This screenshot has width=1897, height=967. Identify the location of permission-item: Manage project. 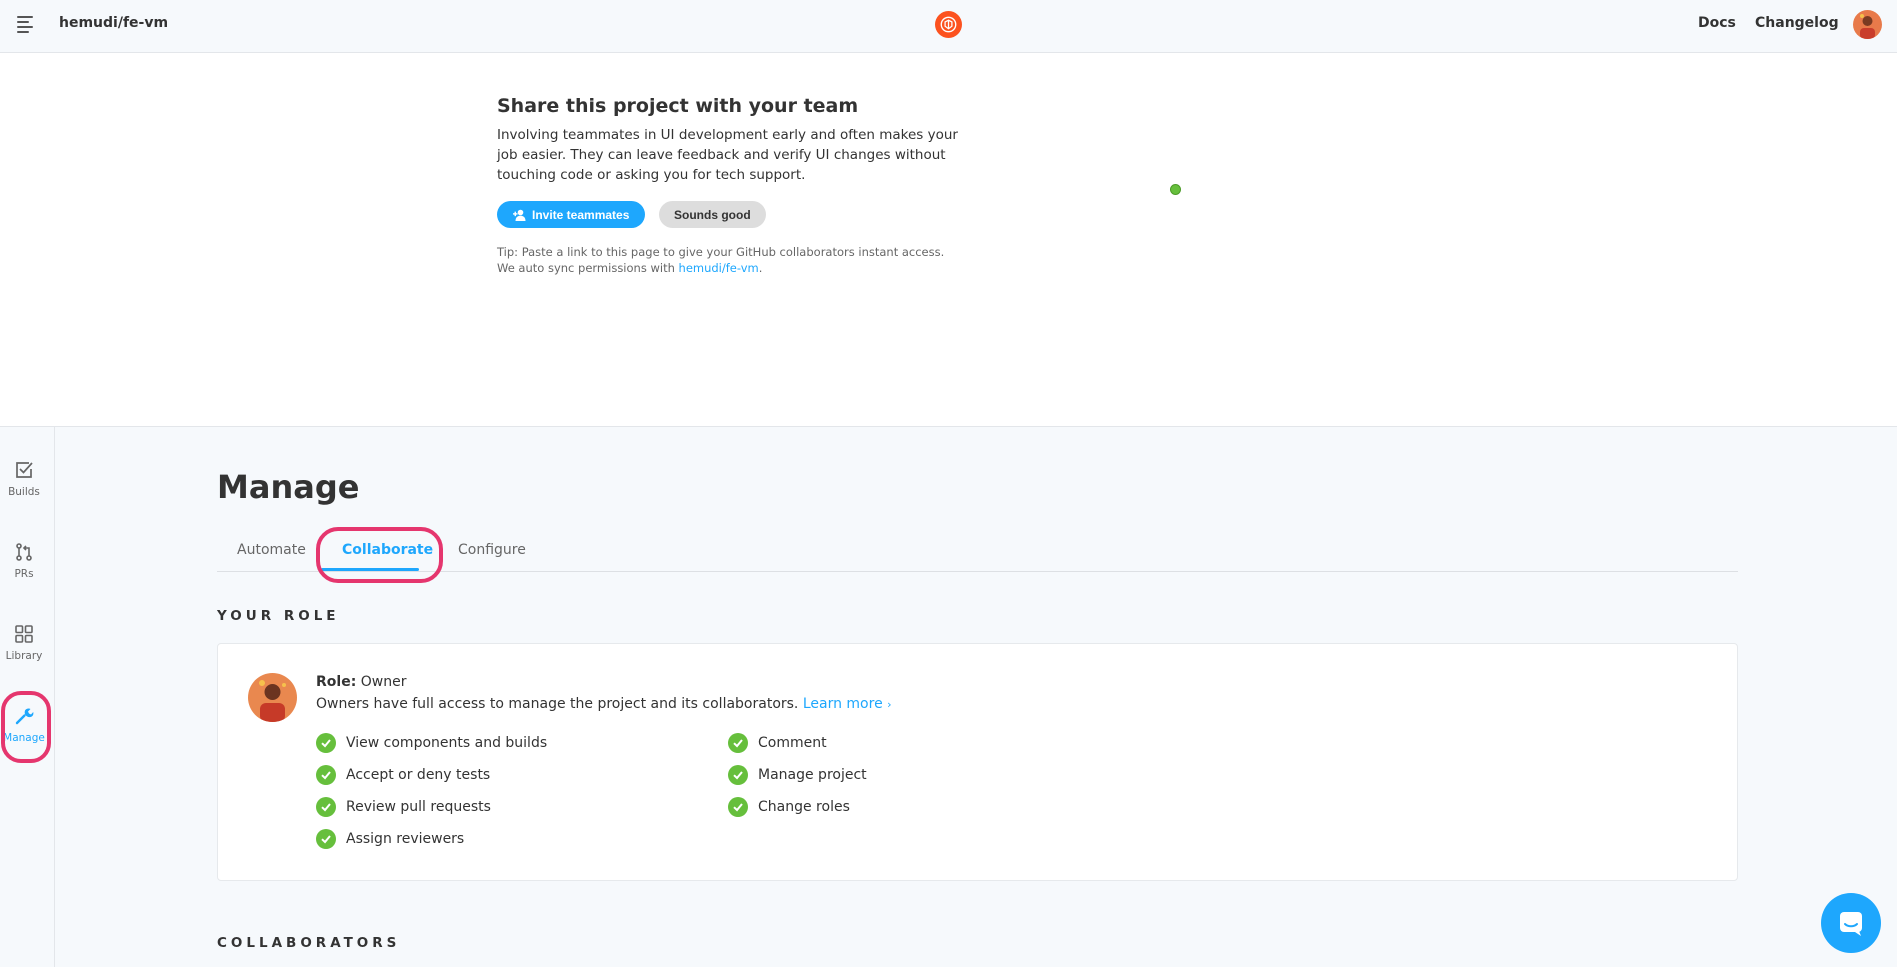
(797, 775).